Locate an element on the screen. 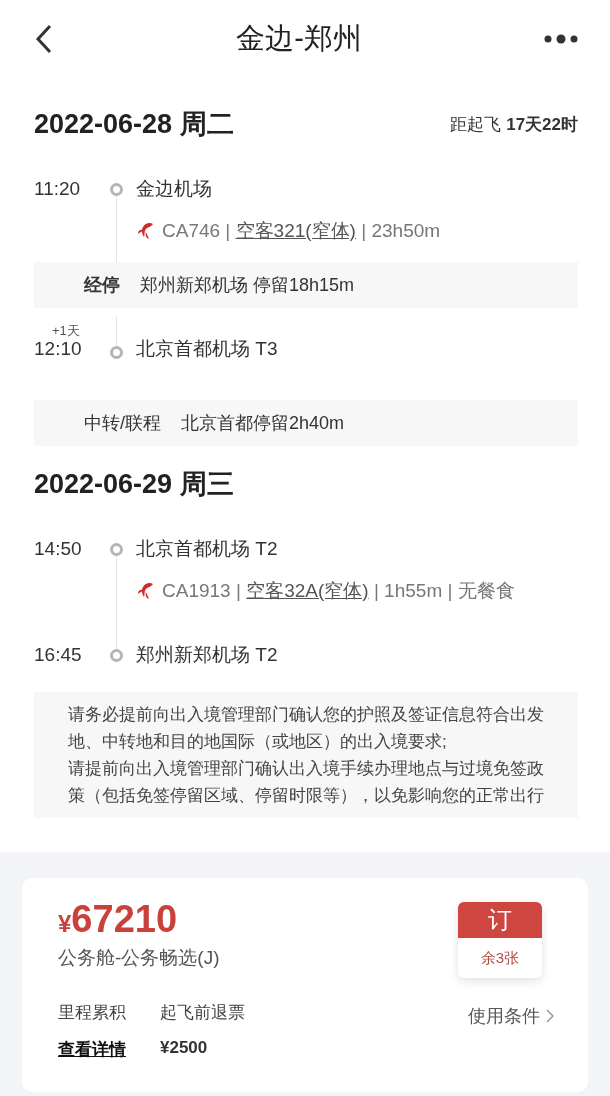 The height and width of the screenshot is (1096, 610). conditions-link: 使用条件 is located at coordinates (511, 1016).